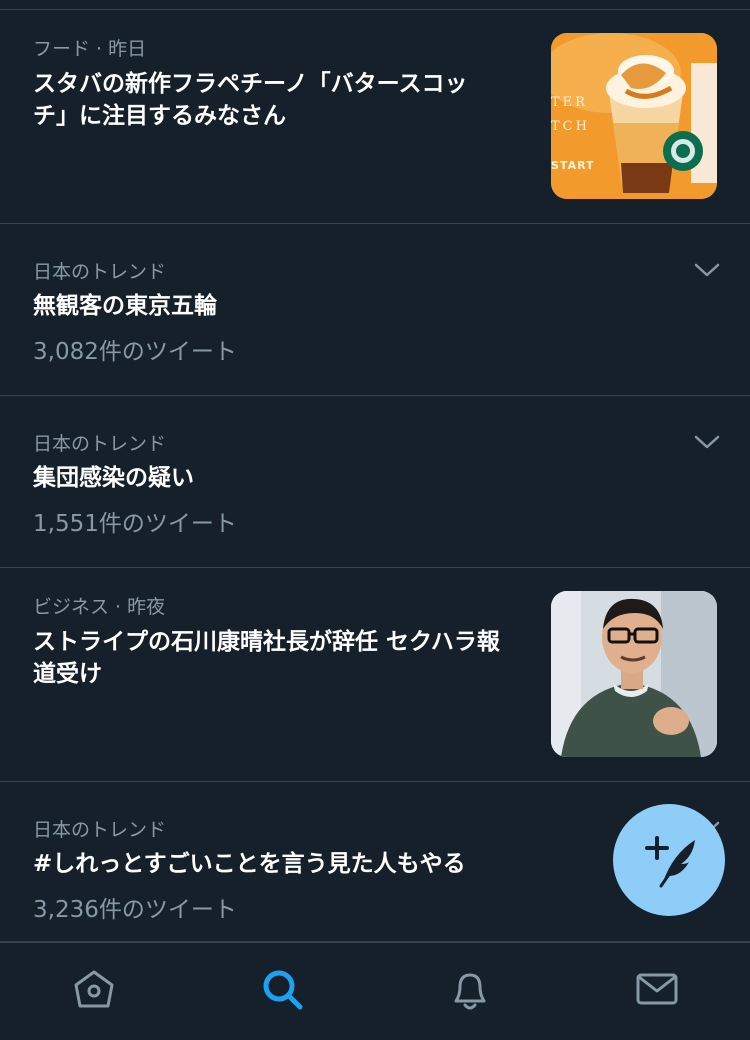 This screenshot has width=750, height=1040. I want to click on trend-title: #しれっとすごいことを言う見た人もやる, so click(249, 864).